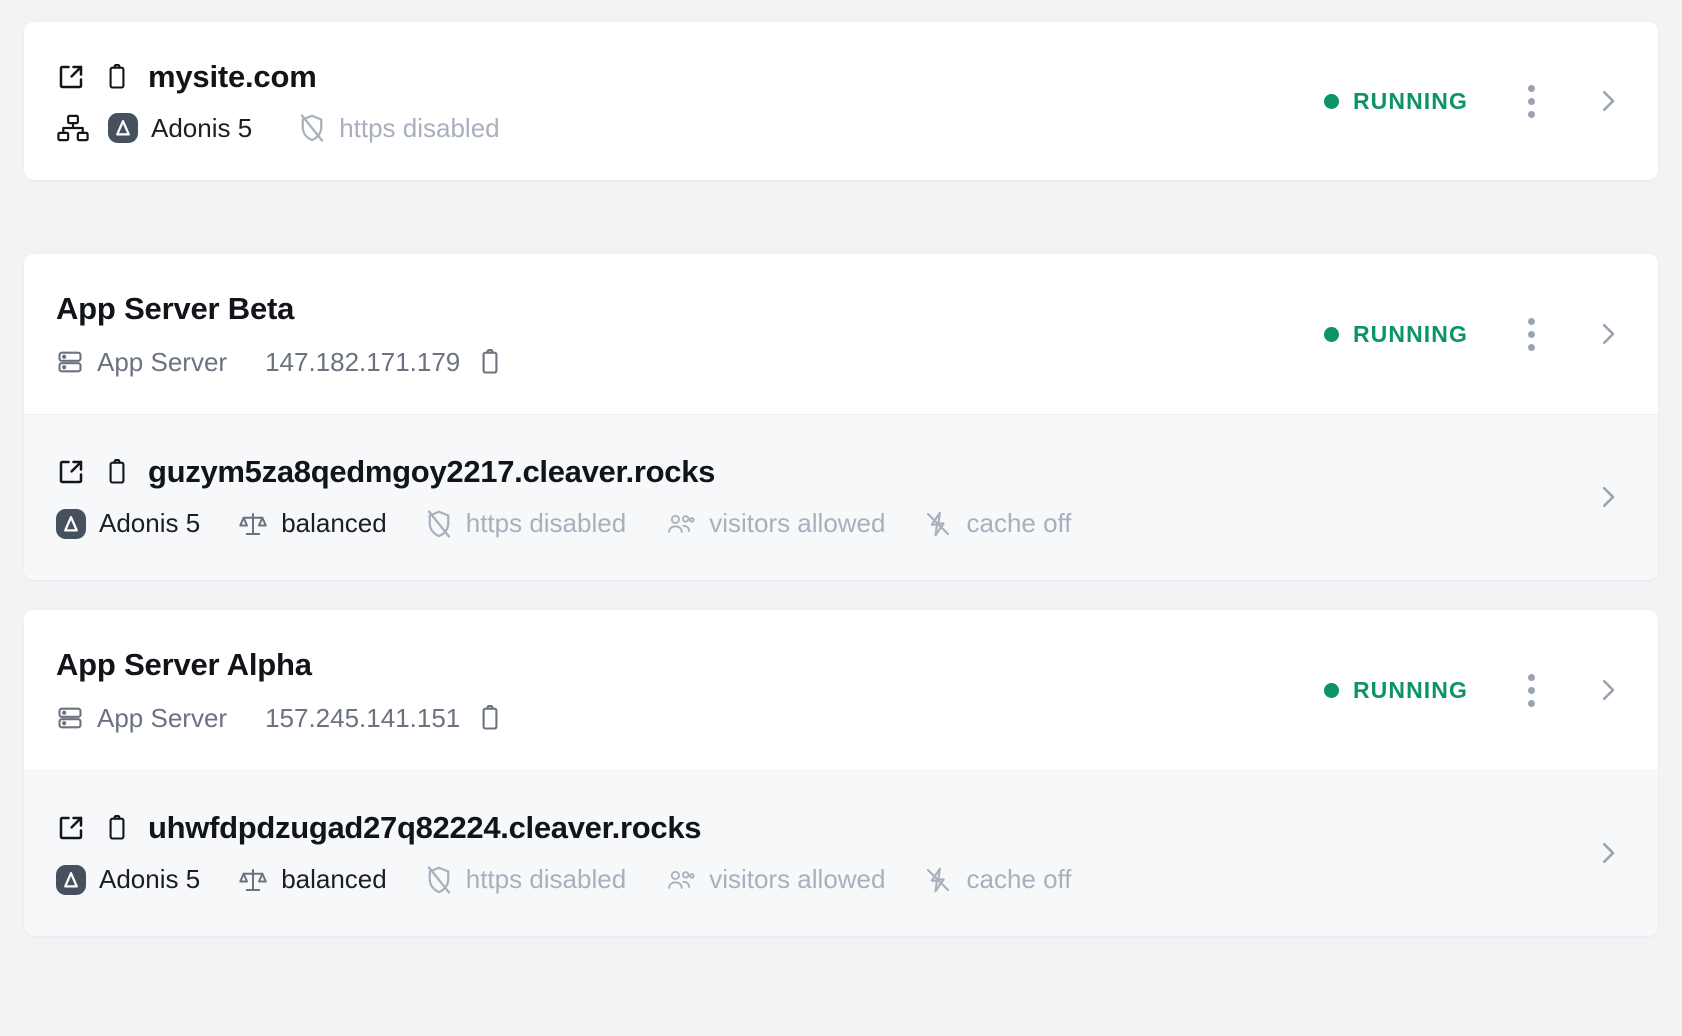 The image size is (1682, 1036). Describe the element at coordinates (1019, 523) in the screenshot. I see `domain-cache-label: cache off` at that location.